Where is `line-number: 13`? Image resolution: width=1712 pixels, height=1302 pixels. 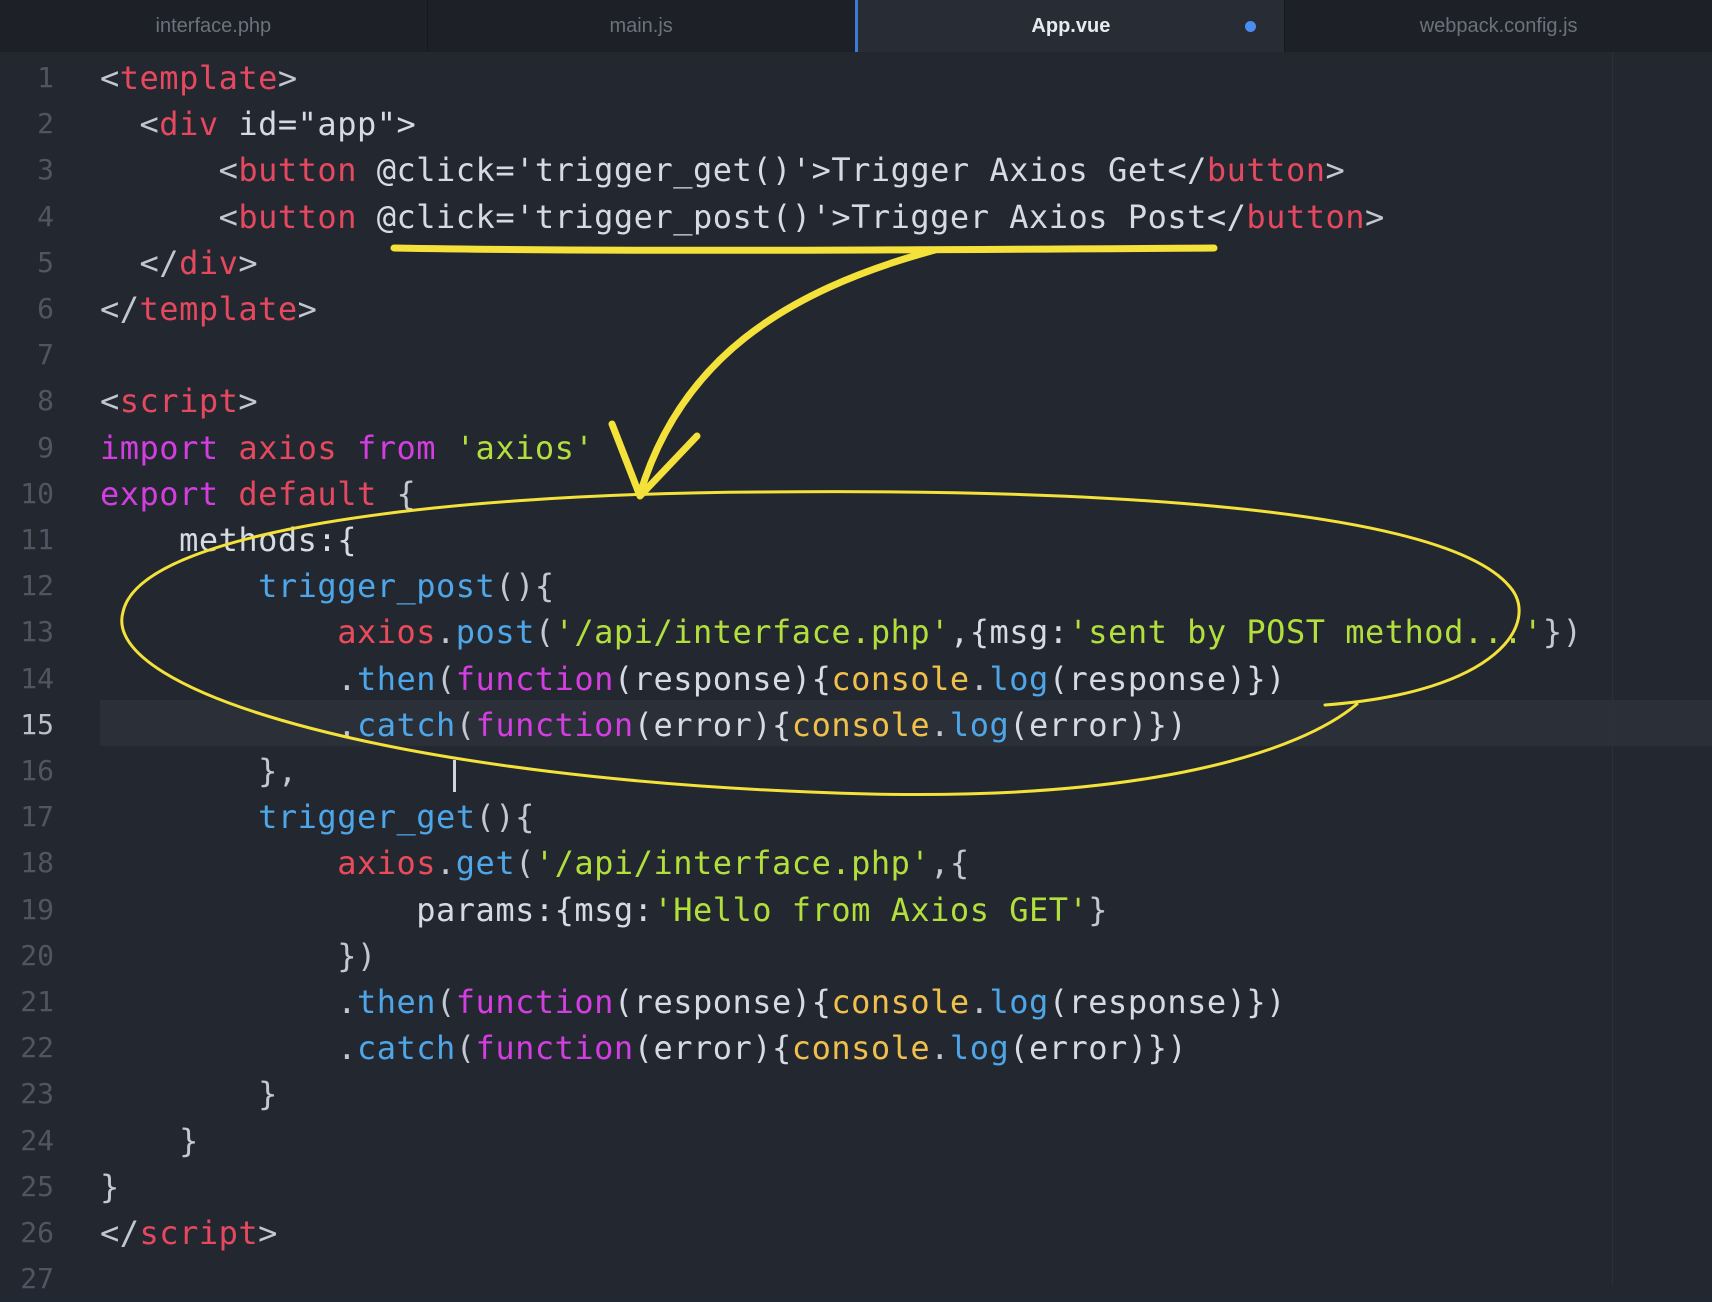
line-number: 13 is located at coordinates (27, 632).